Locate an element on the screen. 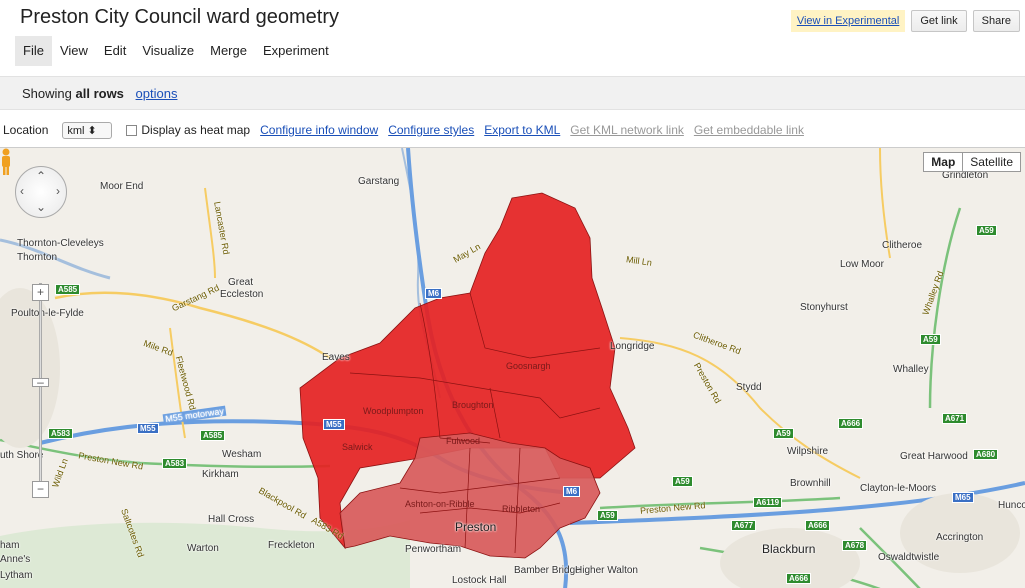 The width and height of the screenshot is (1025, 588). ward-label: Fulwood is located at coordinates (463, 441).